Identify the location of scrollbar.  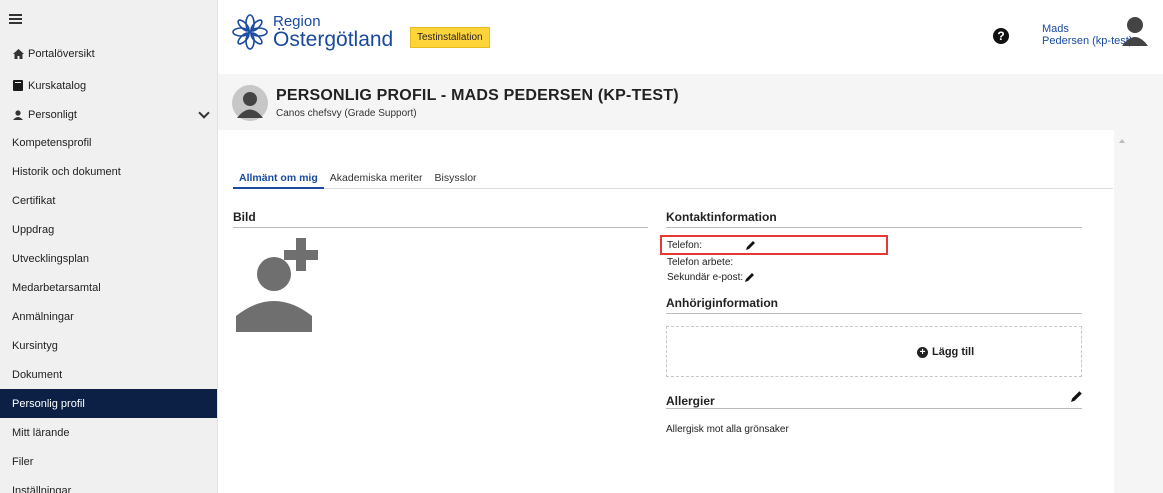
(1138, 283).